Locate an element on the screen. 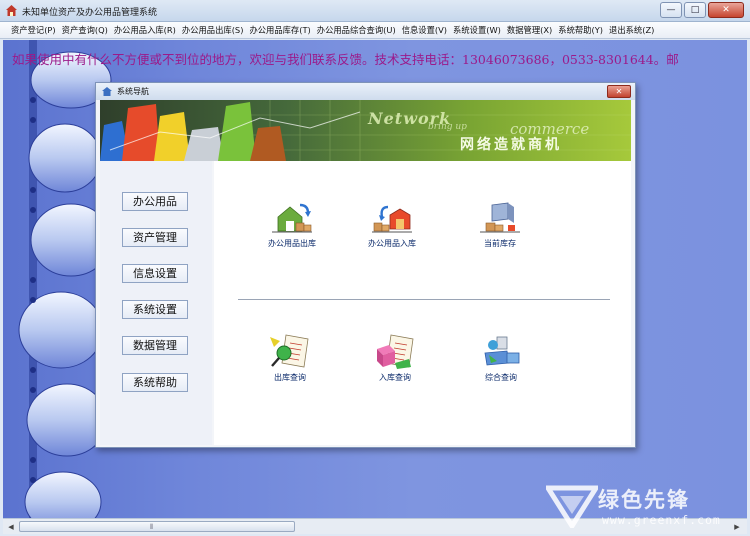  dialog-title: 系统导航 is located at coordinates (133, 91).